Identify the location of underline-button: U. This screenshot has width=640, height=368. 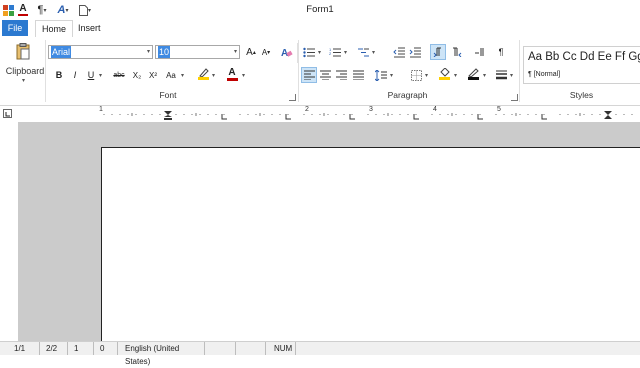
(91, 75).